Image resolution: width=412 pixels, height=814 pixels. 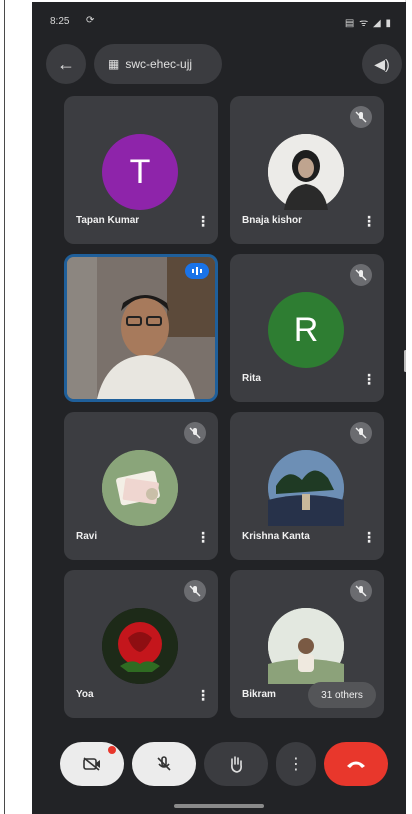 I want to click on more-options-button: ⋮, so click(x=296, y=764).